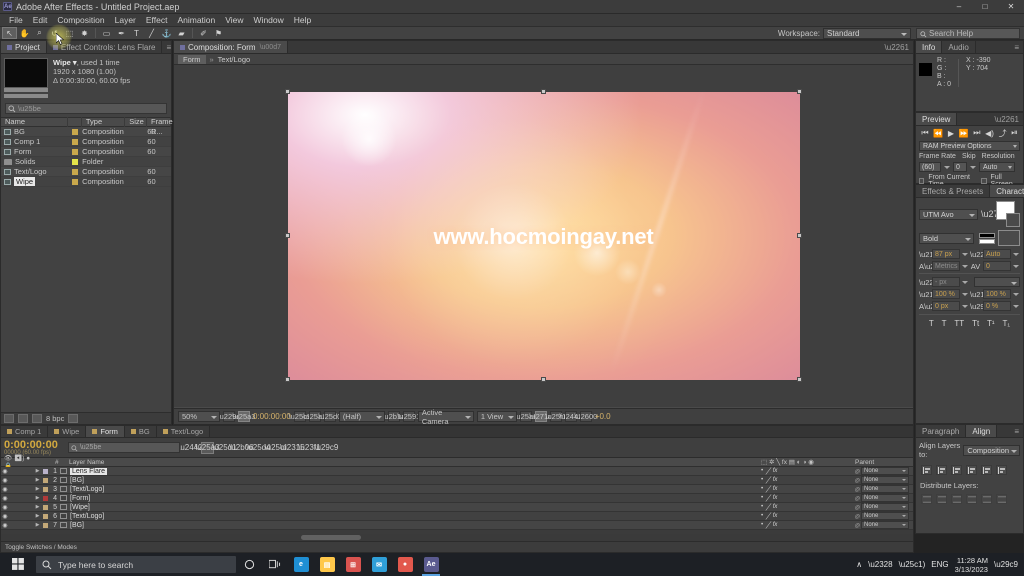 The width and height of the screenshot is (1024, 576). I want to click on live-update-icon: \u29c9, so click(326, 448).